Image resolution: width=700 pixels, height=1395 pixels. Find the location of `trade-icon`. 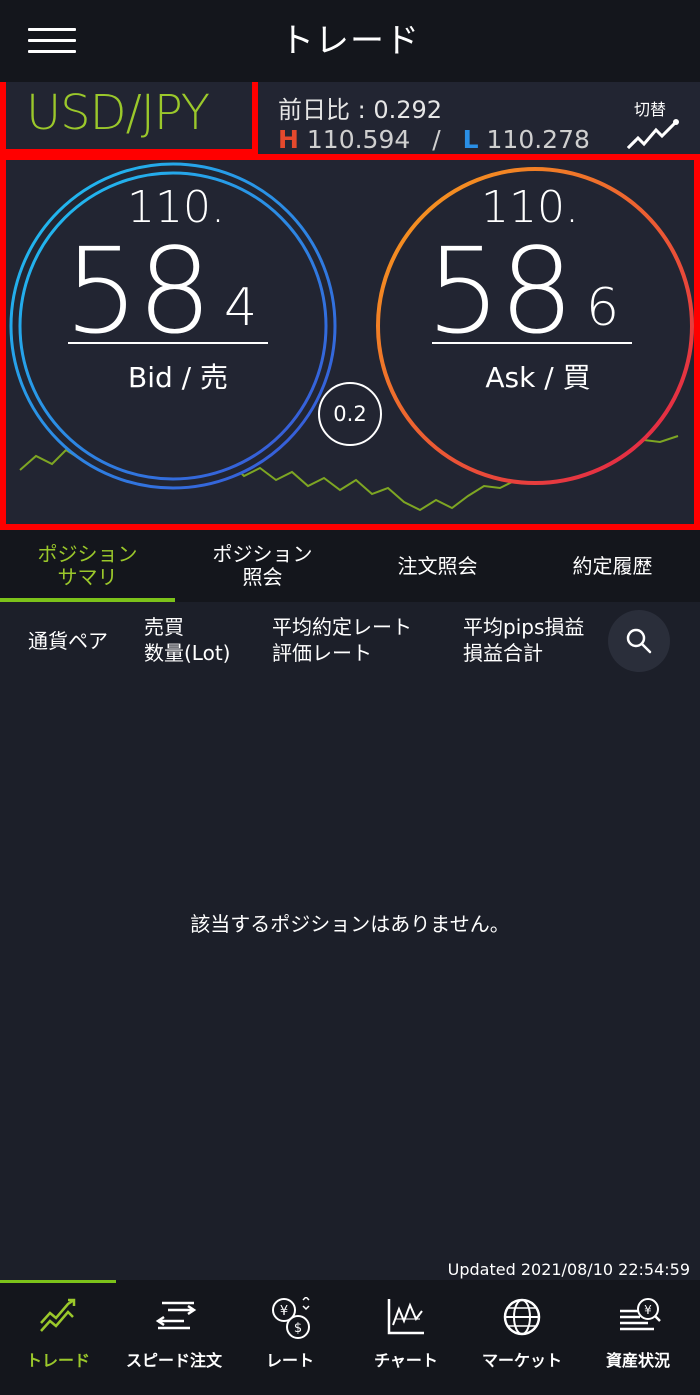

trade-icon is located at coordinates (58, 1315).